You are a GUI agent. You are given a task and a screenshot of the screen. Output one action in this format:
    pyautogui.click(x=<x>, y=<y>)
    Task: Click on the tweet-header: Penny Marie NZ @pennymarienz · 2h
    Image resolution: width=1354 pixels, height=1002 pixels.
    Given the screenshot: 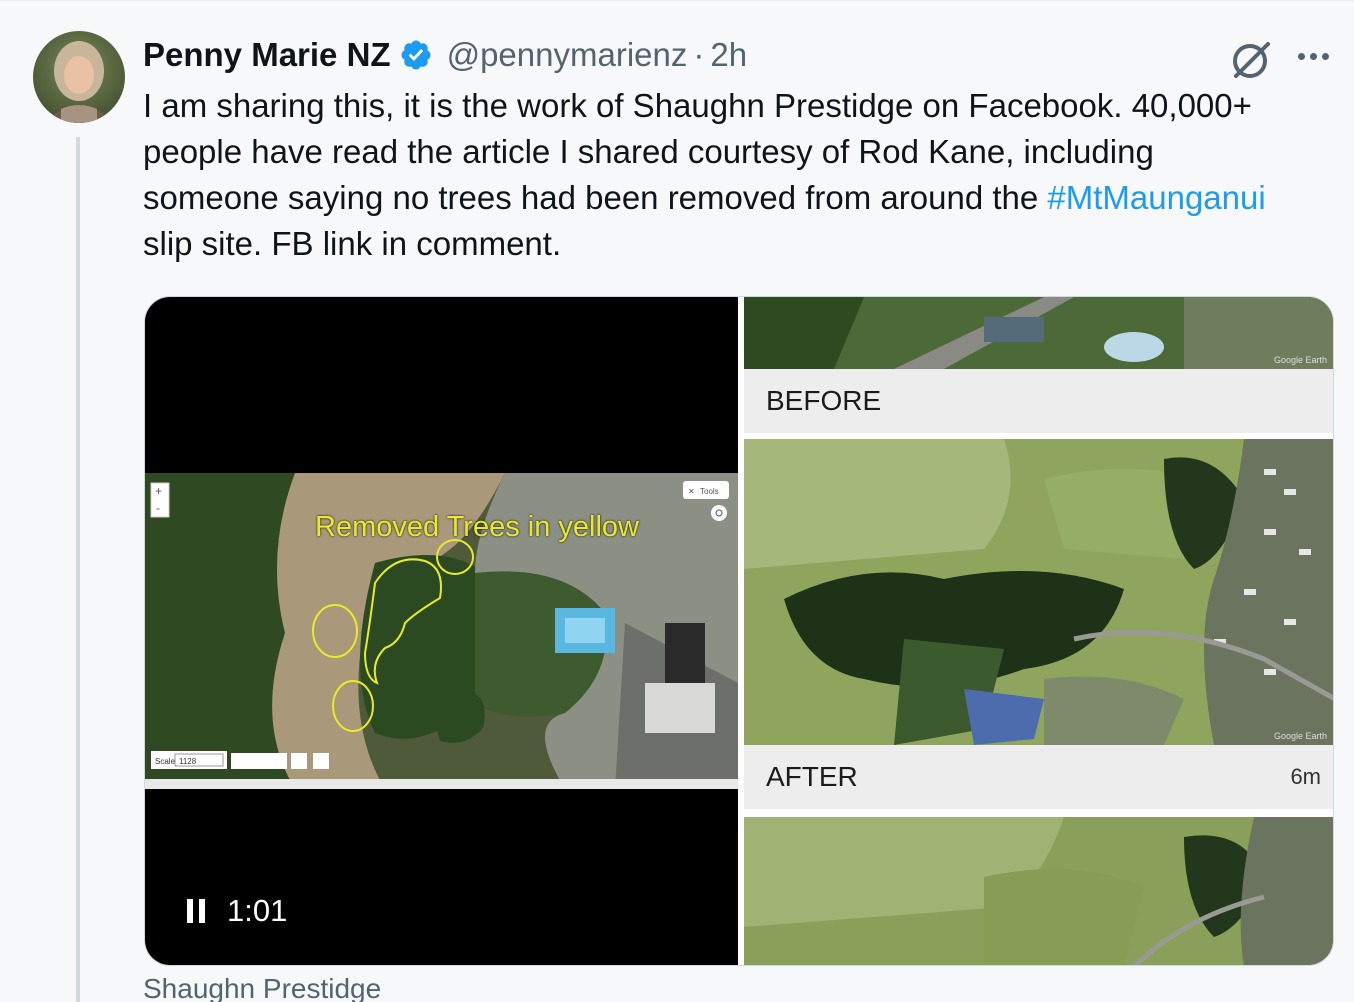 What is the action you would take?
    pyautogui.click(x=445, y=55)
    